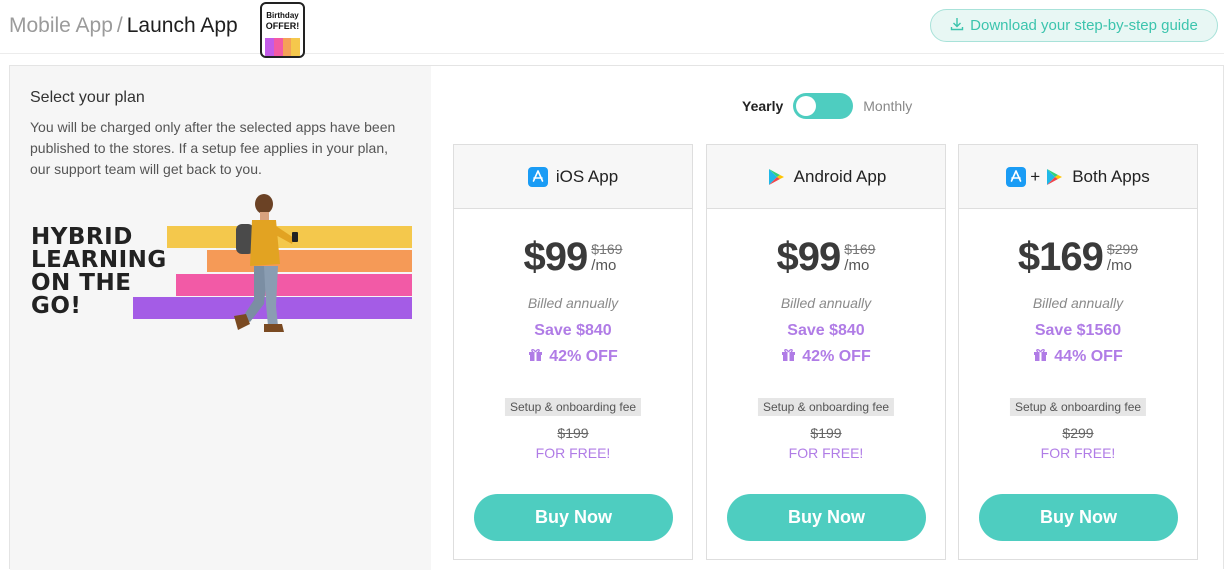 This screenshot has width=1224, height=570. Describe the element at coordinates (887, 106) in the screenshot. I see `monthly-label: Monthly` at that location.